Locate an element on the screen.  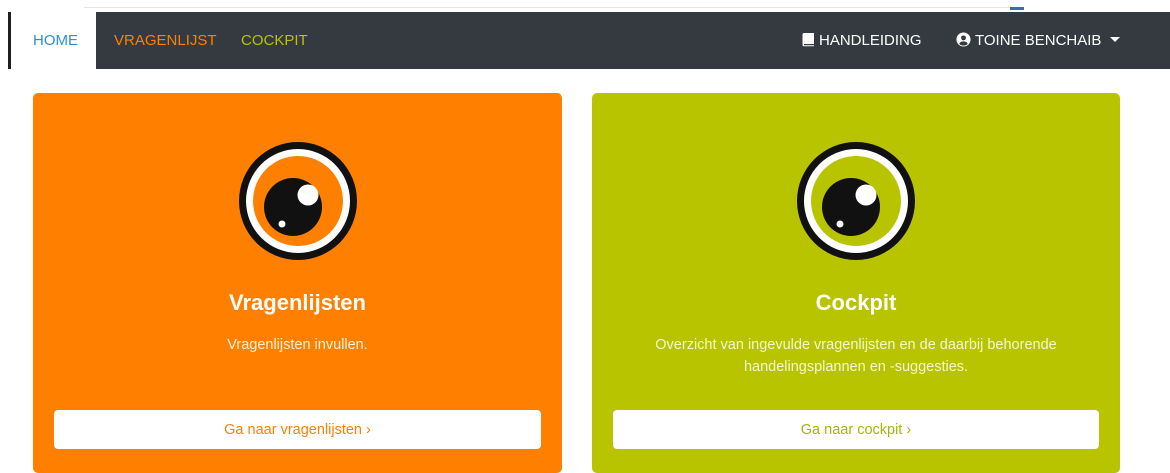
nav-vragenlijst: VRAGENLIJST is located at coordinates (165, 40).